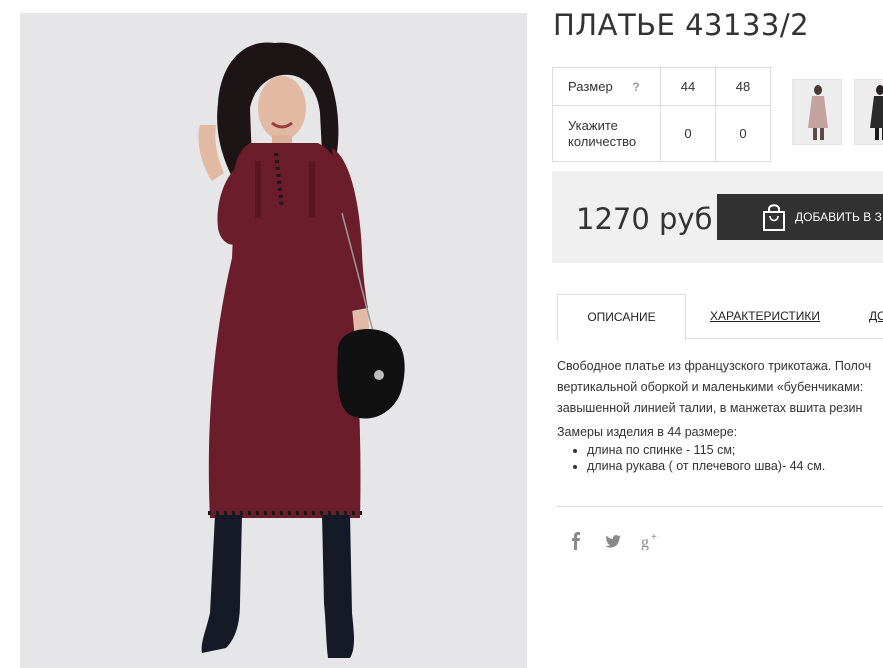  I want to click on size-label-cell: Размер ?, so click(606, 86).